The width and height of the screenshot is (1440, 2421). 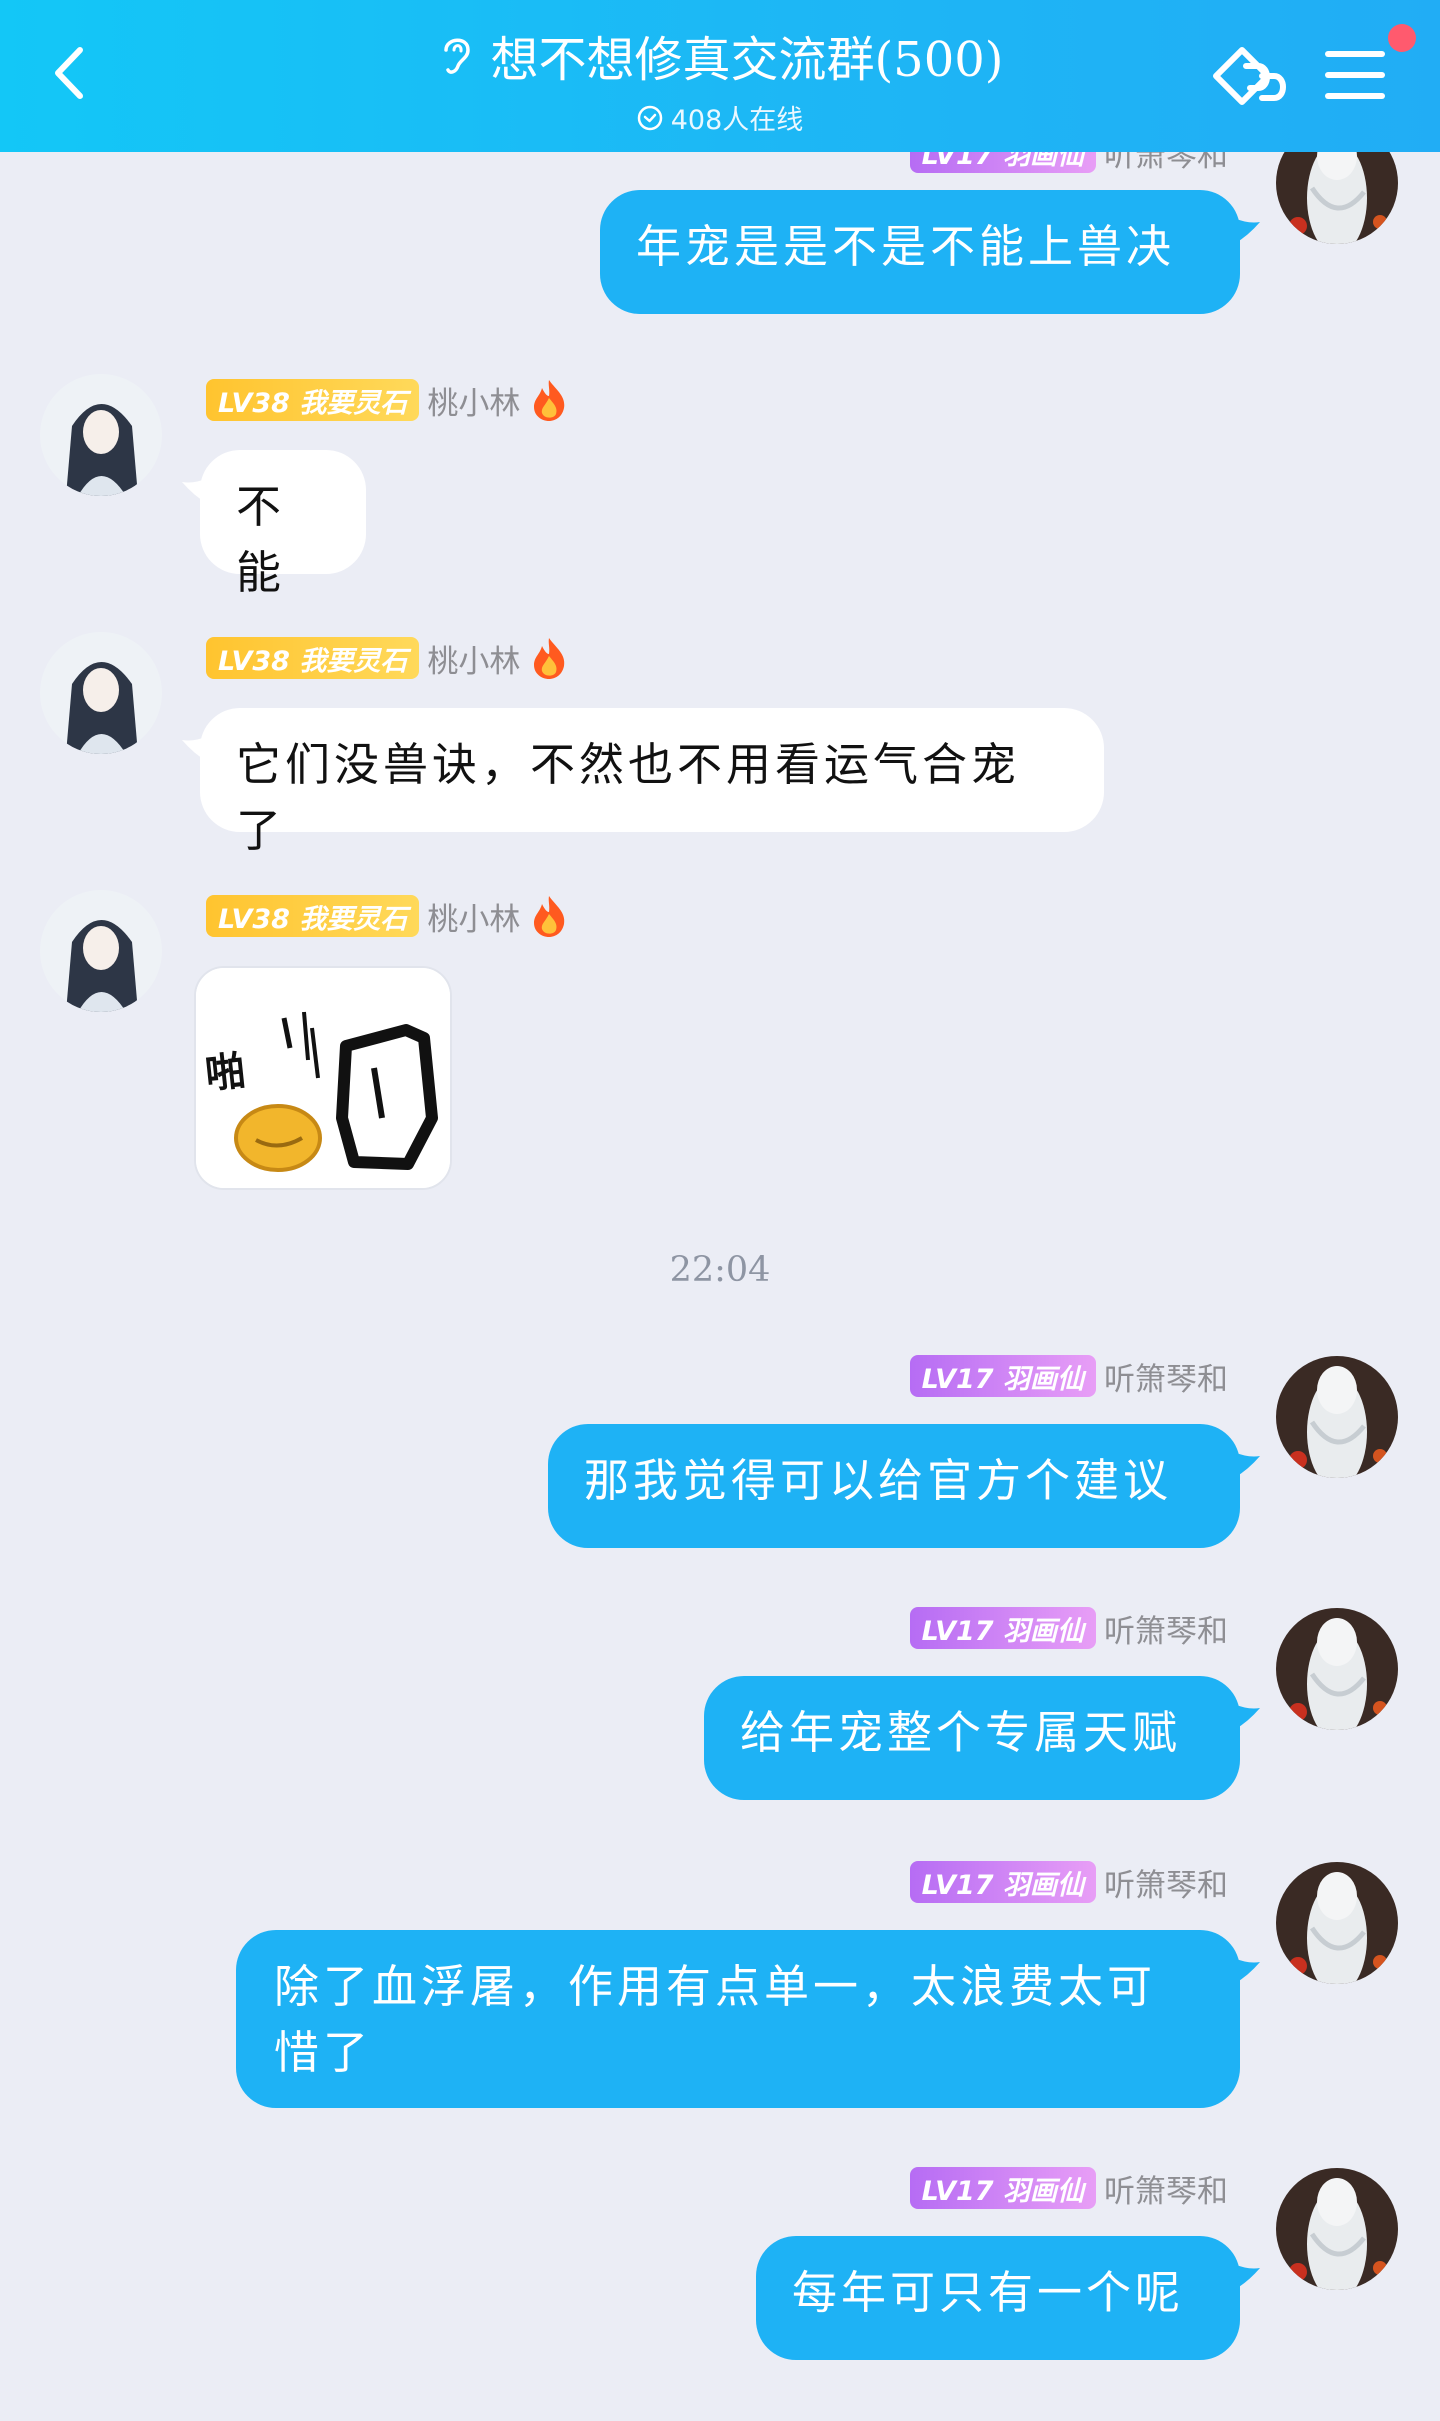 I want to click on message-text: 它们没兽诀，不然也不用看运气合宠了, so click(x=628, y=797).